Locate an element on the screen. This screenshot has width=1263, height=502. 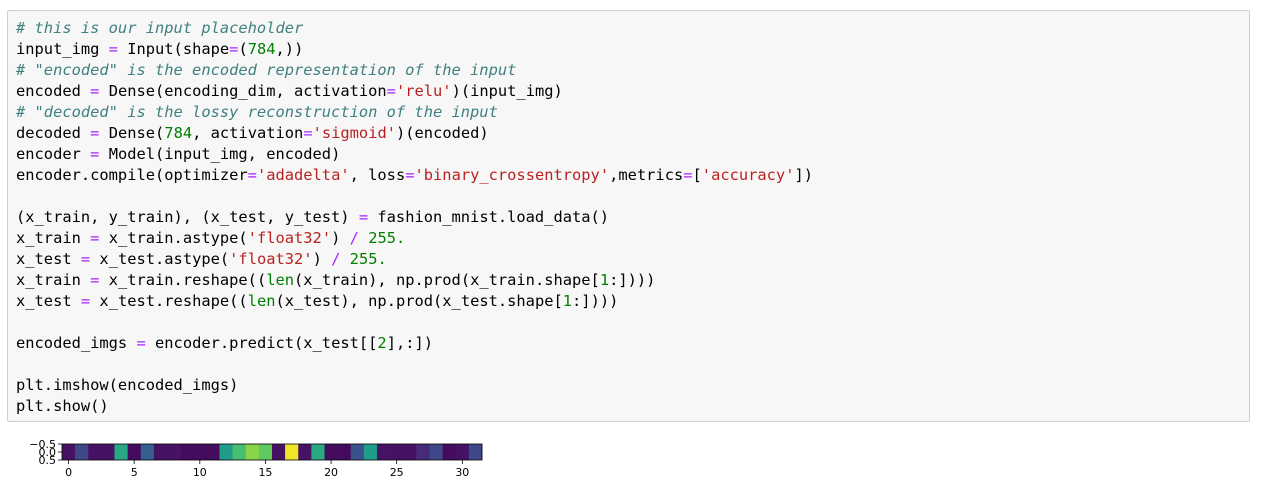
code-token: Dense( is located at coordinates (132, 133).